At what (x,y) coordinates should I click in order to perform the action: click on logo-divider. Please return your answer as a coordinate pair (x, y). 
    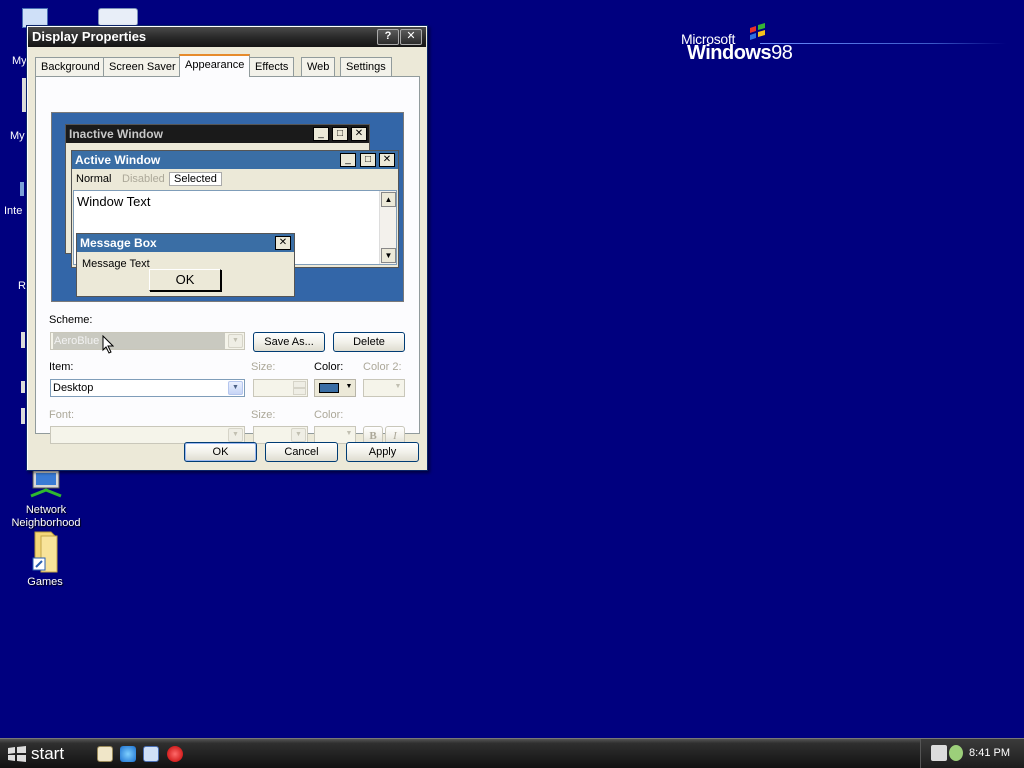
    Looking at the image, I should click on (883, 43).